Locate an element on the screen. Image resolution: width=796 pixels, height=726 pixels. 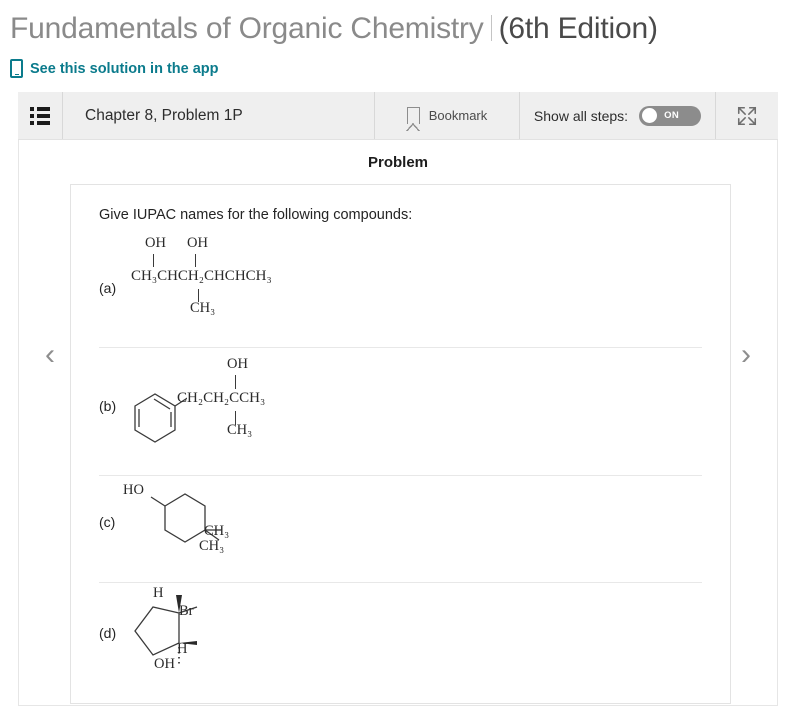
show-all-steps-label: Show all steps: is located at coordinates (581, 115).